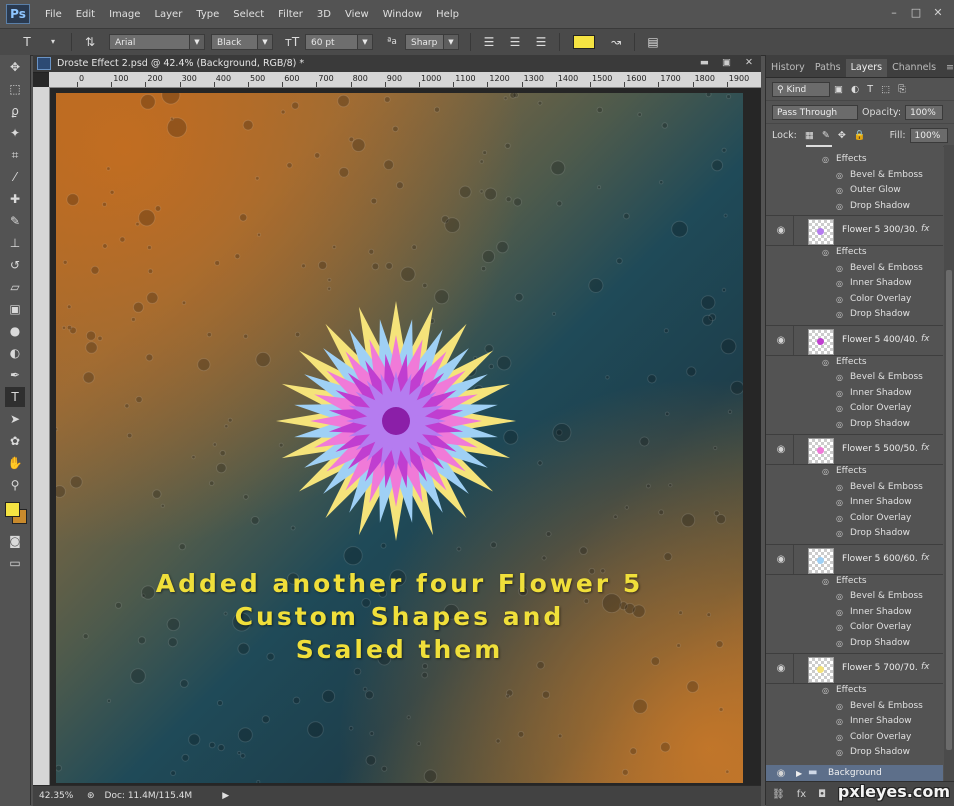  Describe the element at coordinates (15, 309) in the screenshot. I see `gradient-tool-icon: ▣` at that location.